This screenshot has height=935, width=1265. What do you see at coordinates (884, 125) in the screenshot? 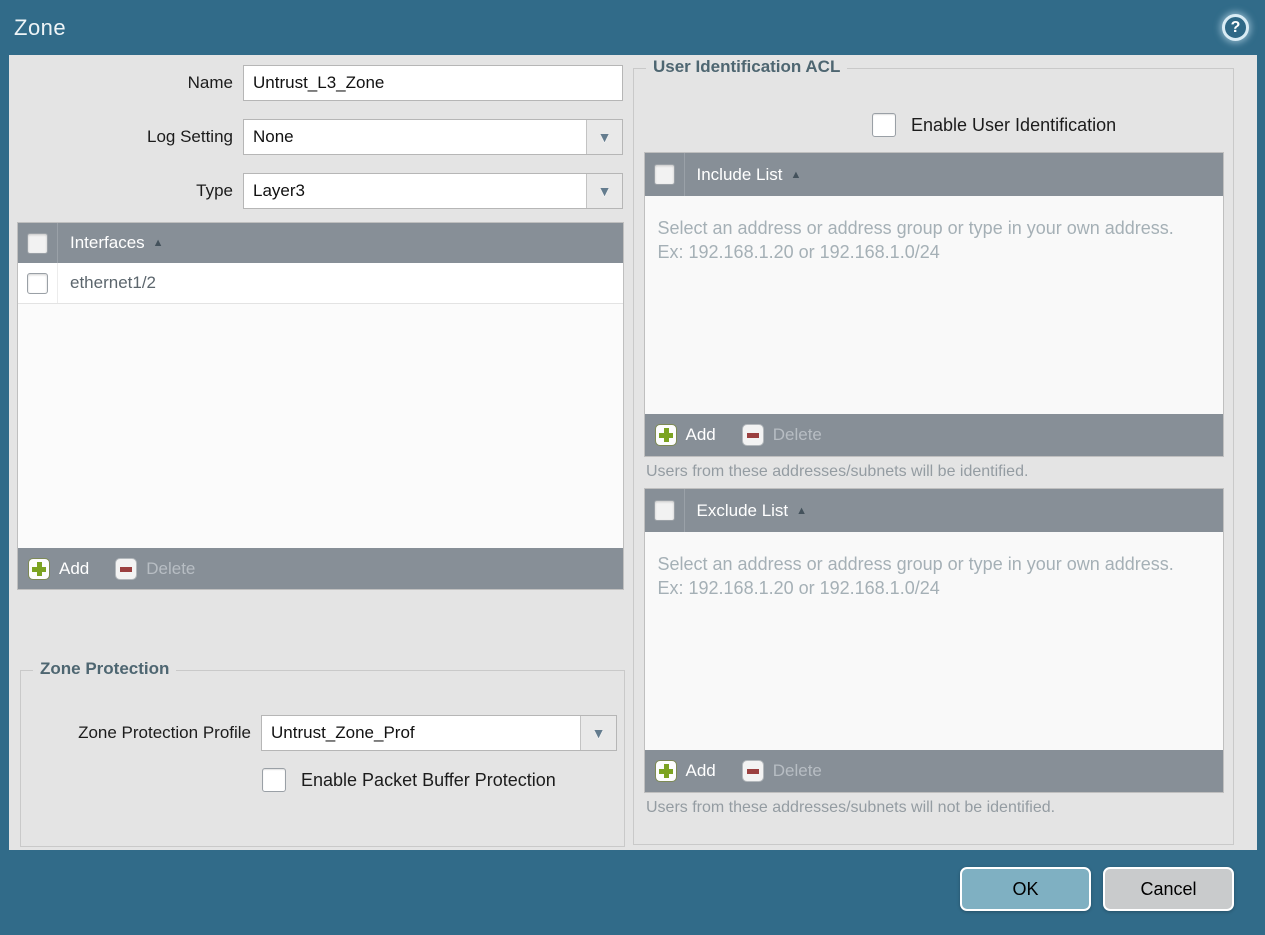
I see `enable-user-identification-checkbox` at bounding box center [884, 125].